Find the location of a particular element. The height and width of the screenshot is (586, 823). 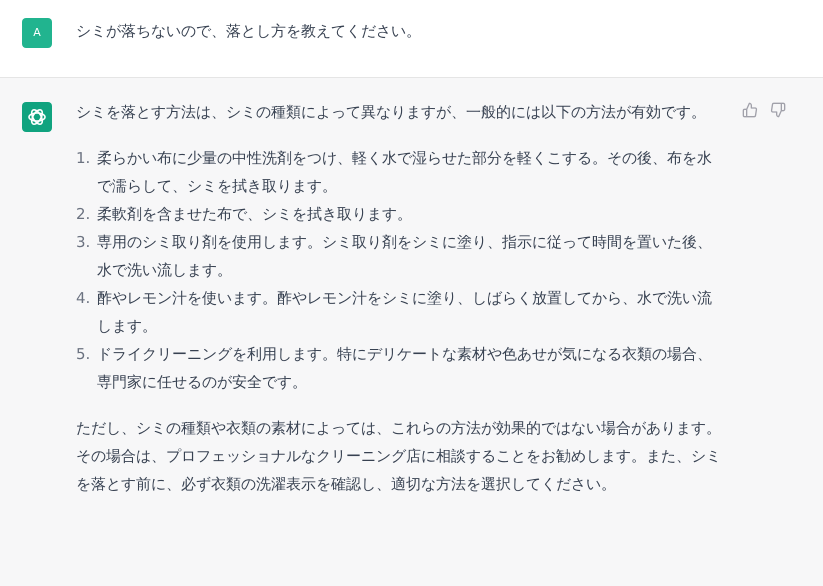

list-item-text: 酢やレモン汁を使います。酢やレモン汁をシミに塗り、しばらく放置してから、水で洗い流します。 is located at coordinates (405, 312).